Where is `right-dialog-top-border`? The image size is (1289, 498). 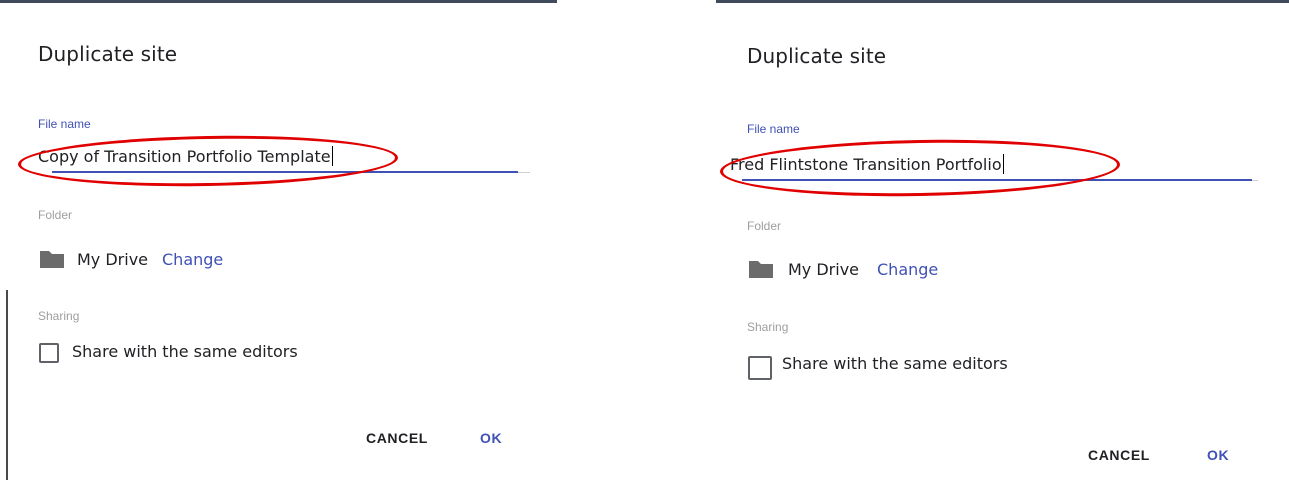 right-dialog-top-border is located at coordinates (1002, 1).